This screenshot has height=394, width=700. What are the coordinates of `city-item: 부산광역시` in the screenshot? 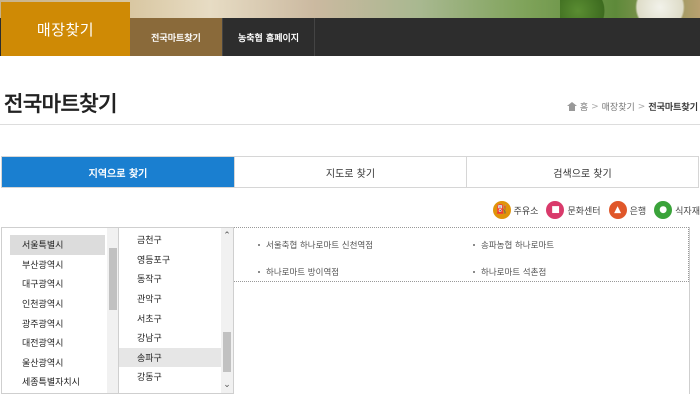 It's located at (60, 265).